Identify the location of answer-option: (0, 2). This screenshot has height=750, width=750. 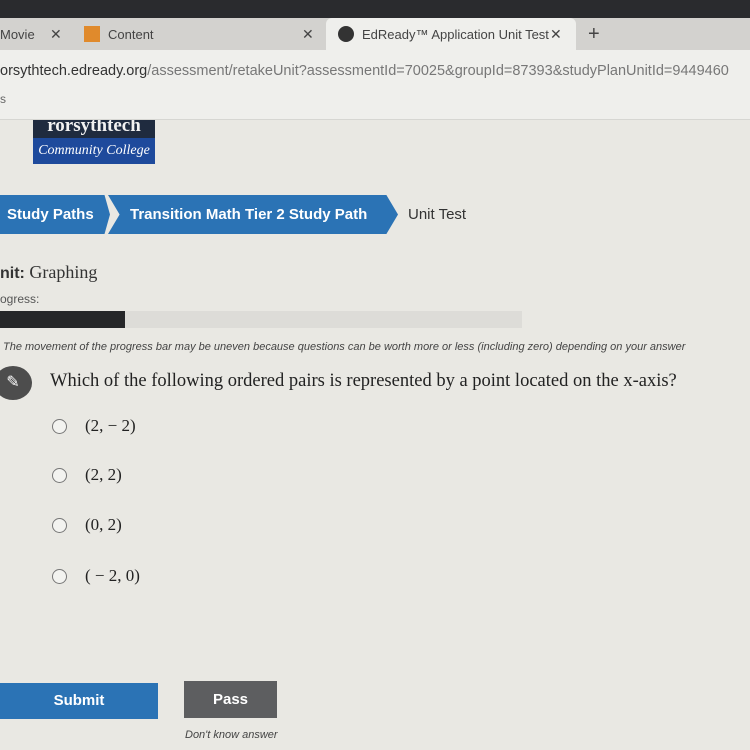
(87, 525).